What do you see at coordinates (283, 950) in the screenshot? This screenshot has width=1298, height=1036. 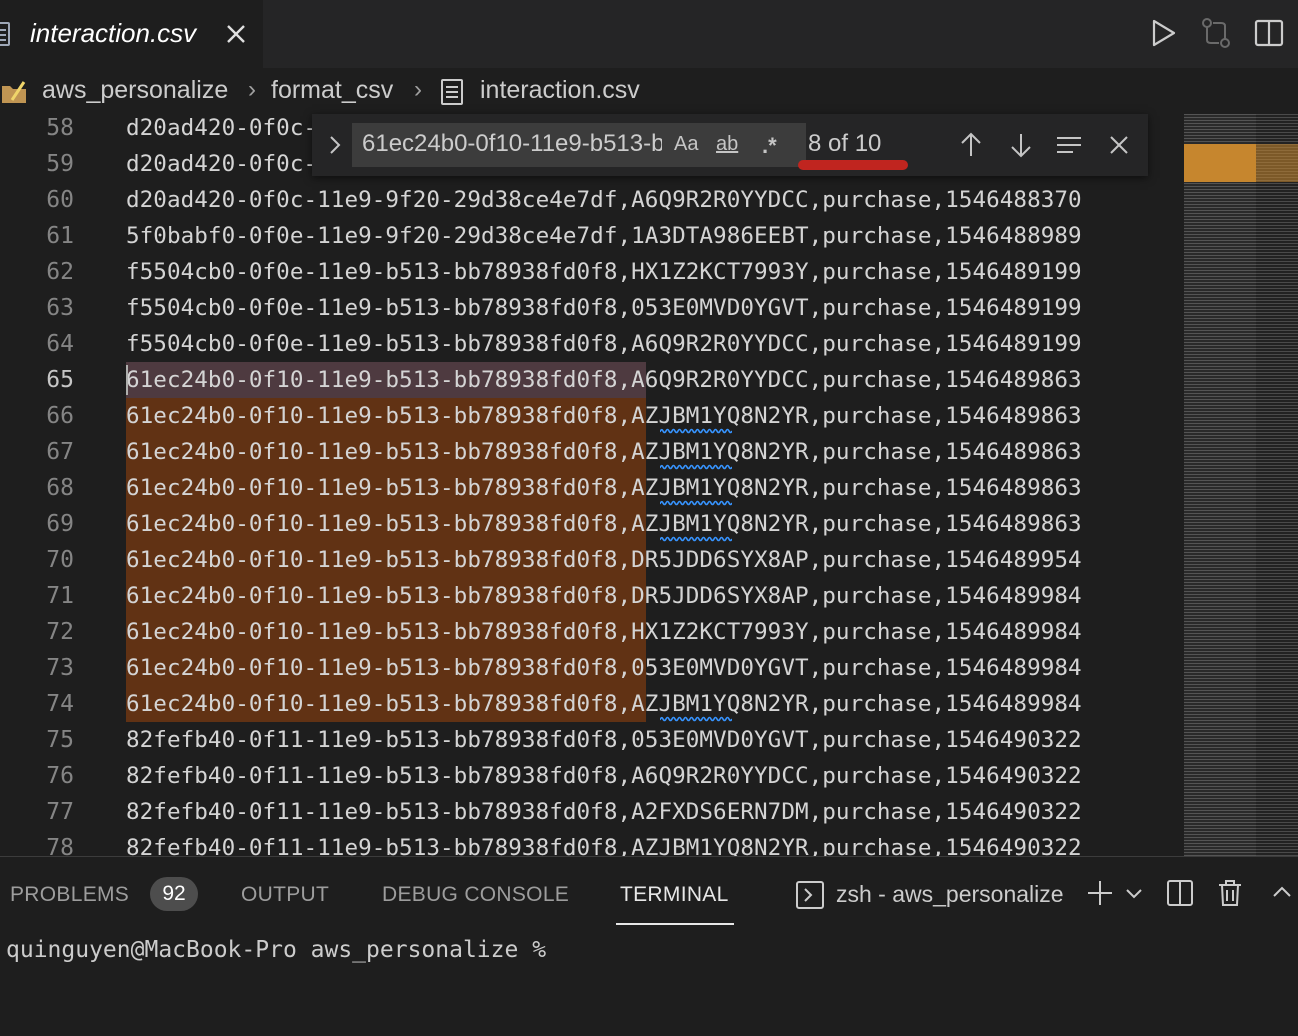 I see `terminal-prompt: quinguyen@MacBook-Pro aws_personalize %` at bounding box center [283, 950].